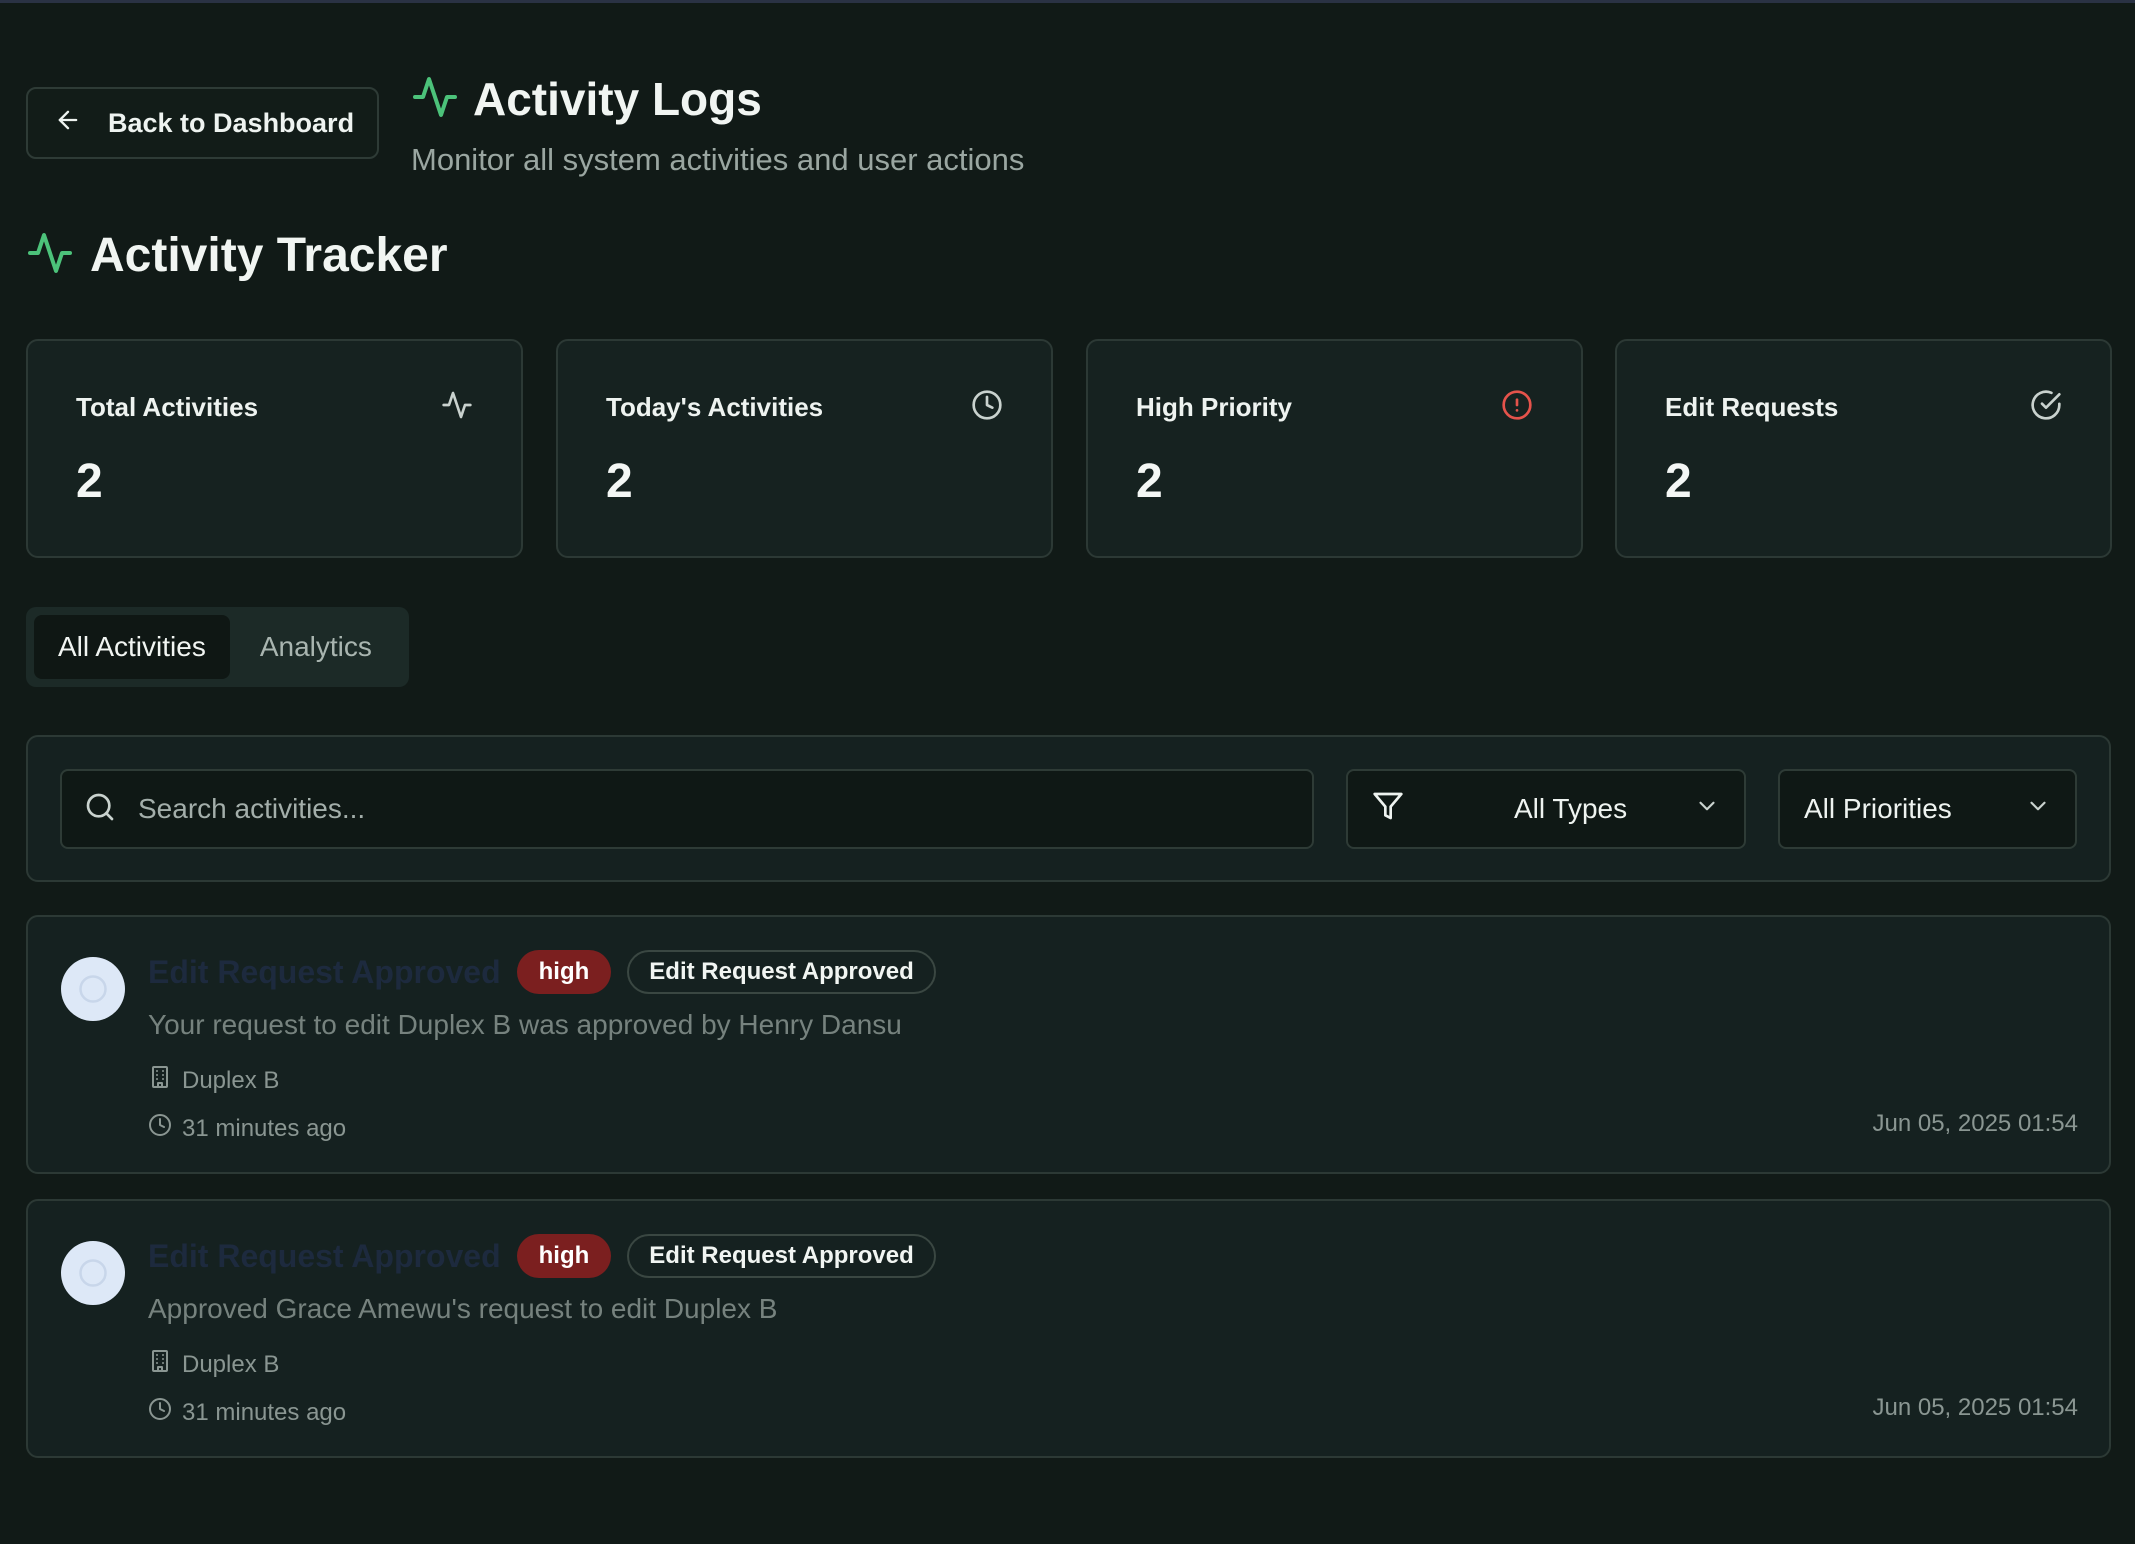  Describe the element at coordinates (1214, 407) in the screenshot. I see `stat-label: High Priority` at that location.